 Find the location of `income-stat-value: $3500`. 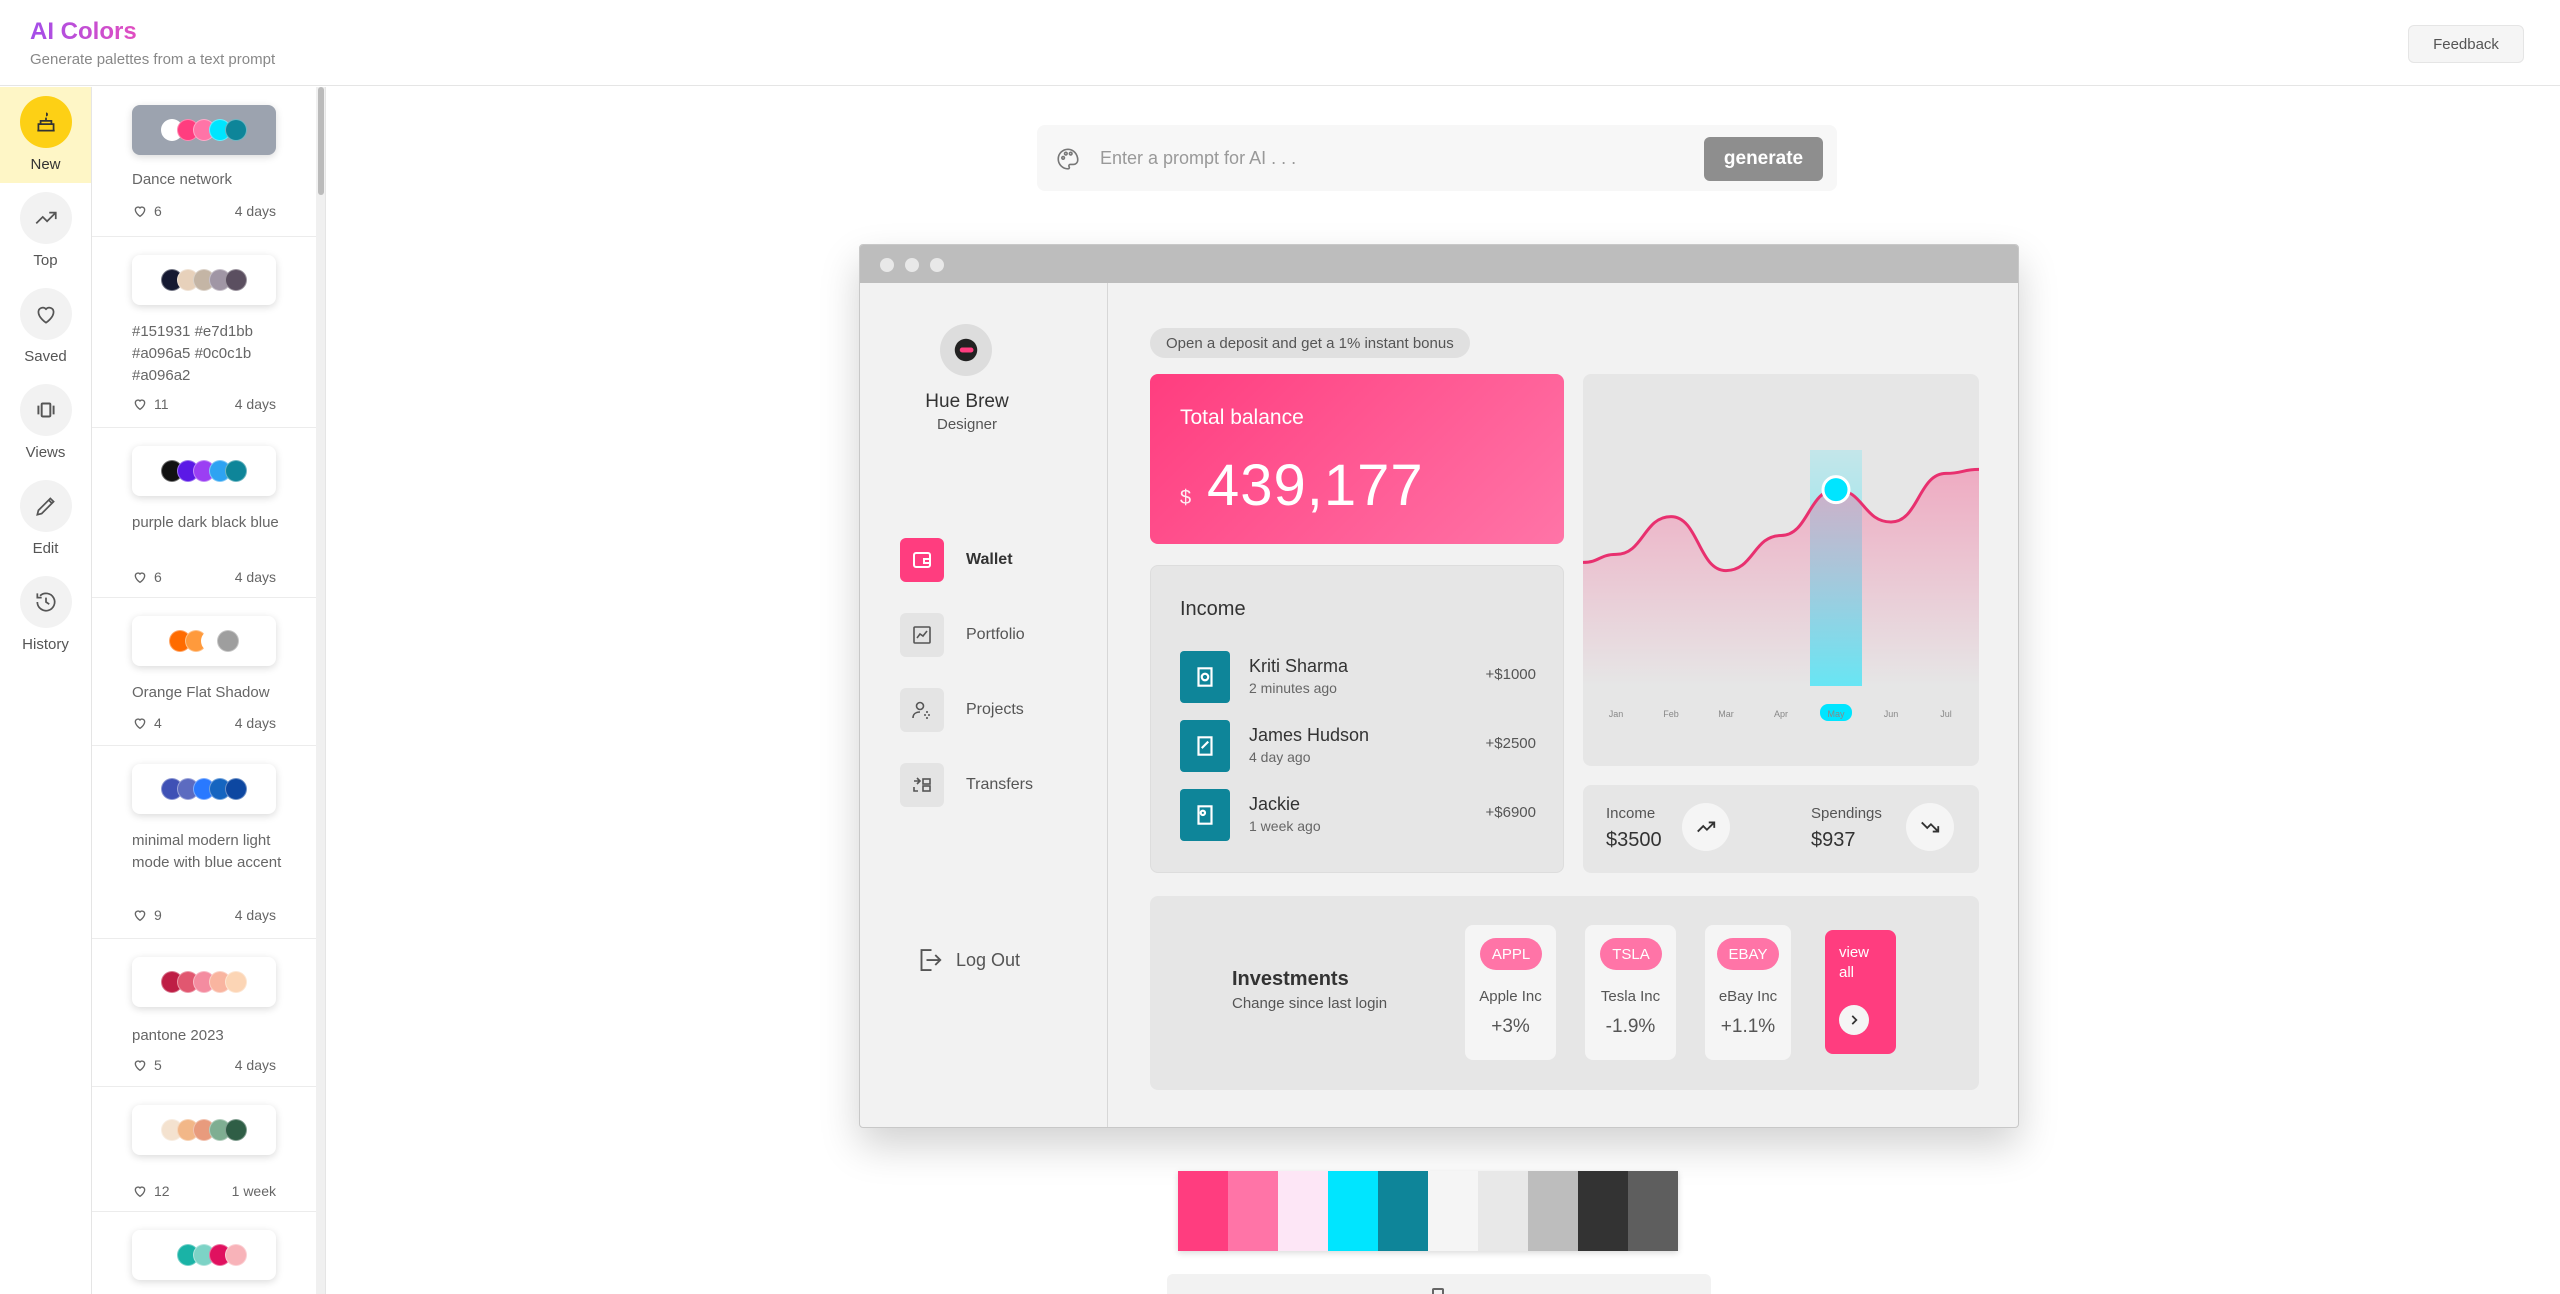

income-stat-value: $3500 is located at coordinates (1634, 840).